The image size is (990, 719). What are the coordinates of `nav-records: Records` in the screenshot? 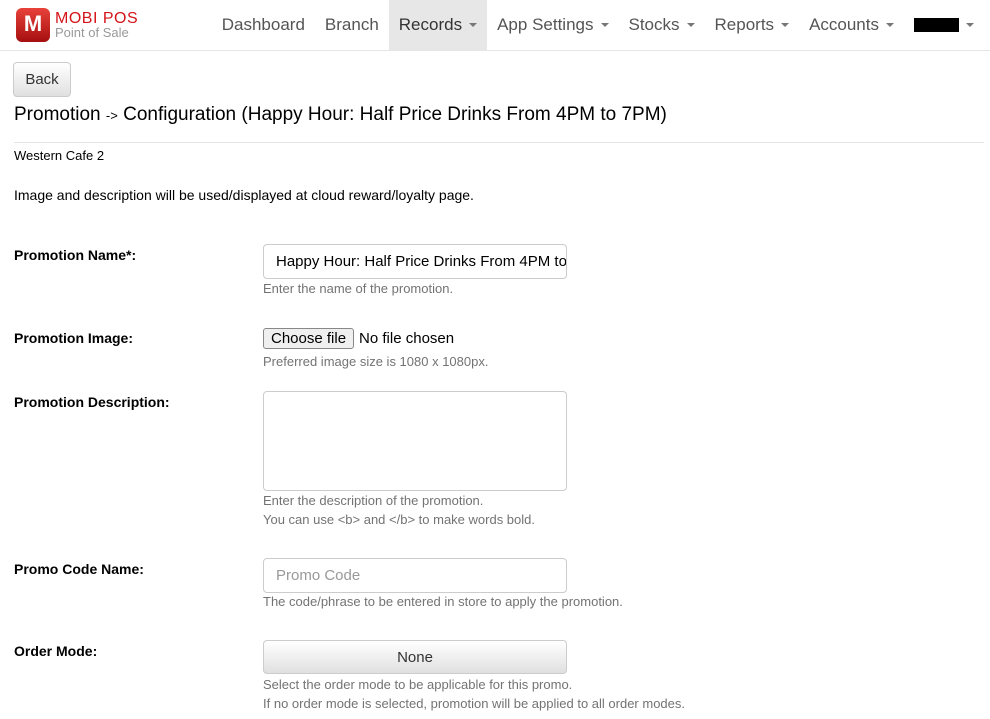 It's located at (438, 25).